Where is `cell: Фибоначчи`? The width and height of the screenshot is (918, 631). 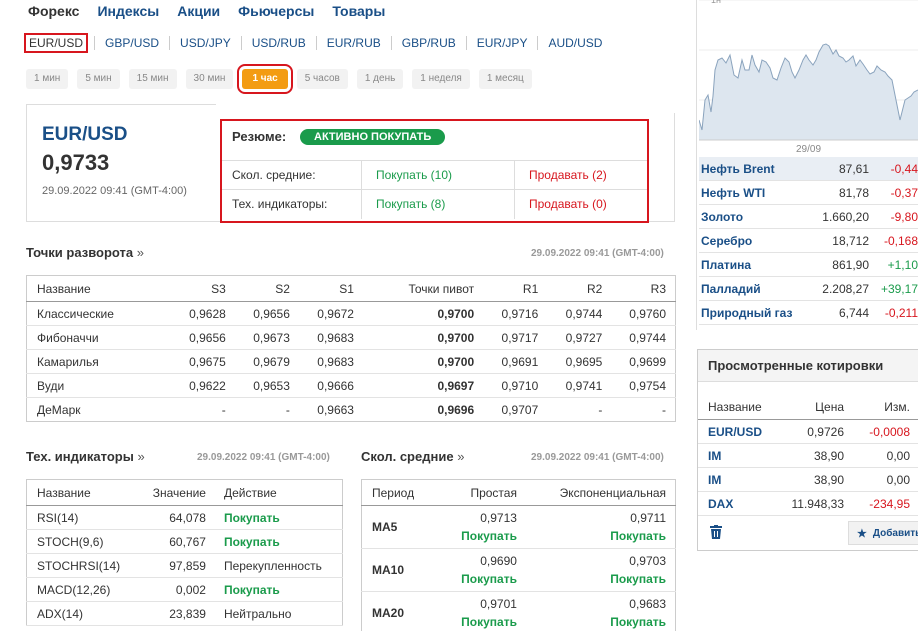
cell: Фибоначчи is located at coordinates (96, 337).